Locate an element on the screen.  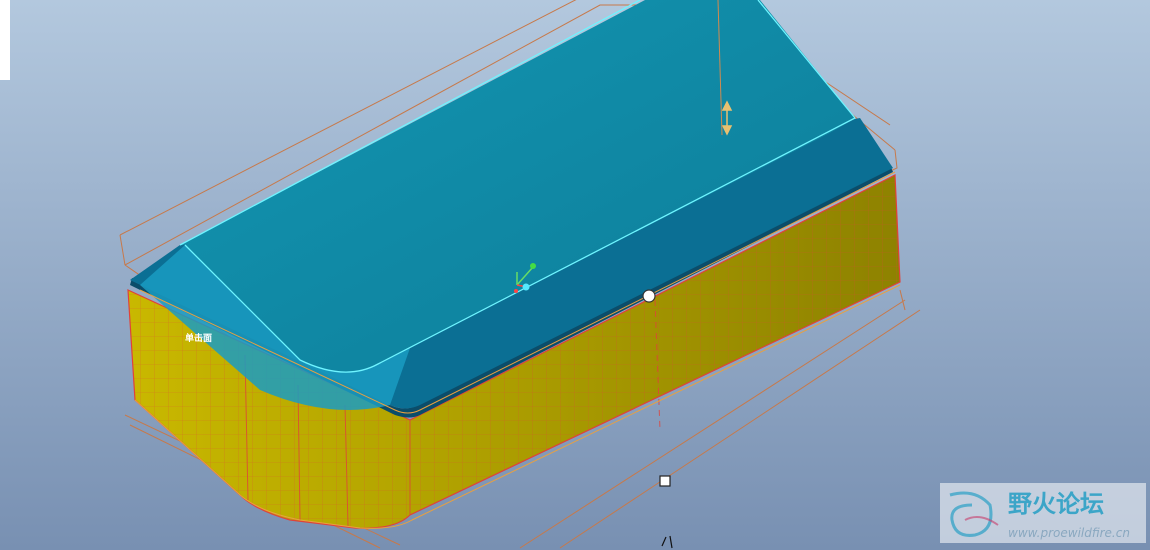
selection-square-icon is located at coordinates (665, 481).